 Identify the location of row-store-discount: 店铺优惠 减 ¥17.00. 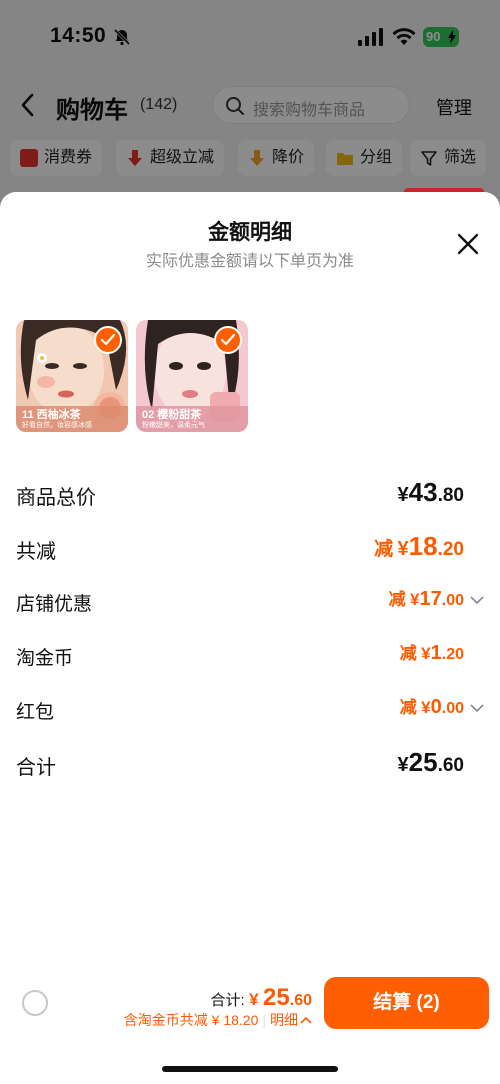
(250, 605).